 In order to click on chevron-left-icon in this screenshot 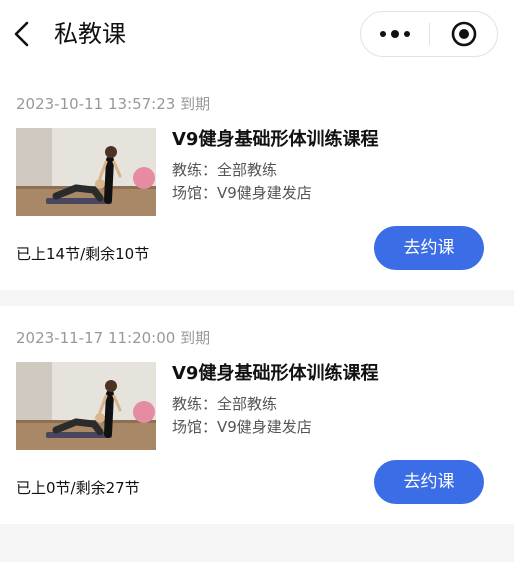, I will do `click(21, 34)`.